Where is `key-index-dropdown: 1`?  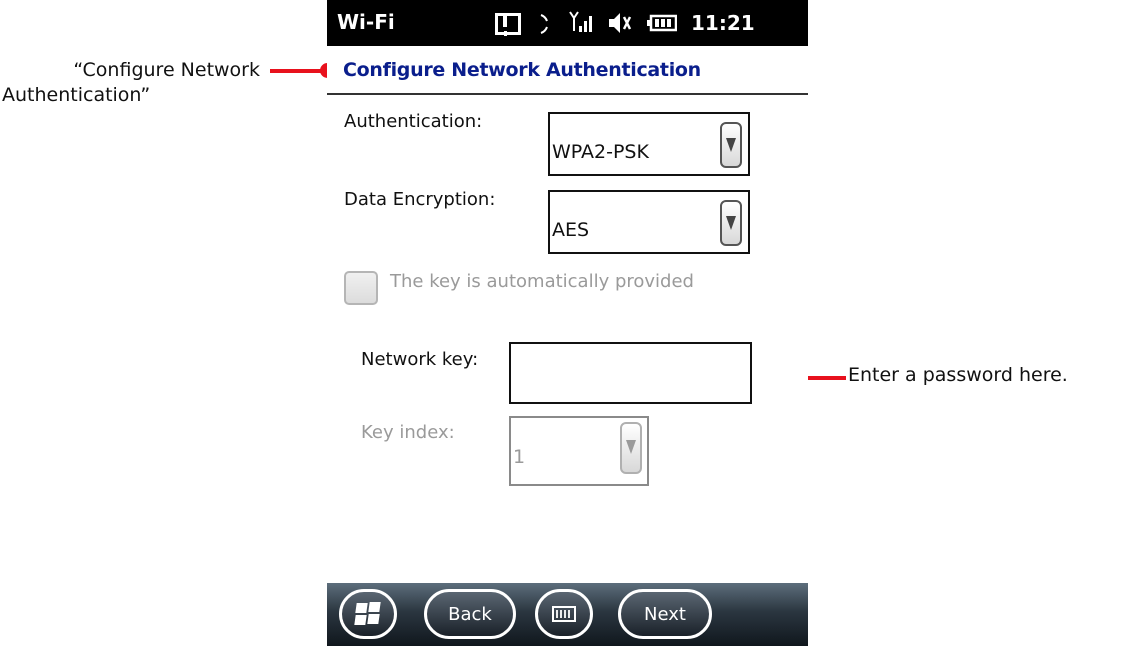 key-index-dropdown: 1 is located at coordinates (579, 451).